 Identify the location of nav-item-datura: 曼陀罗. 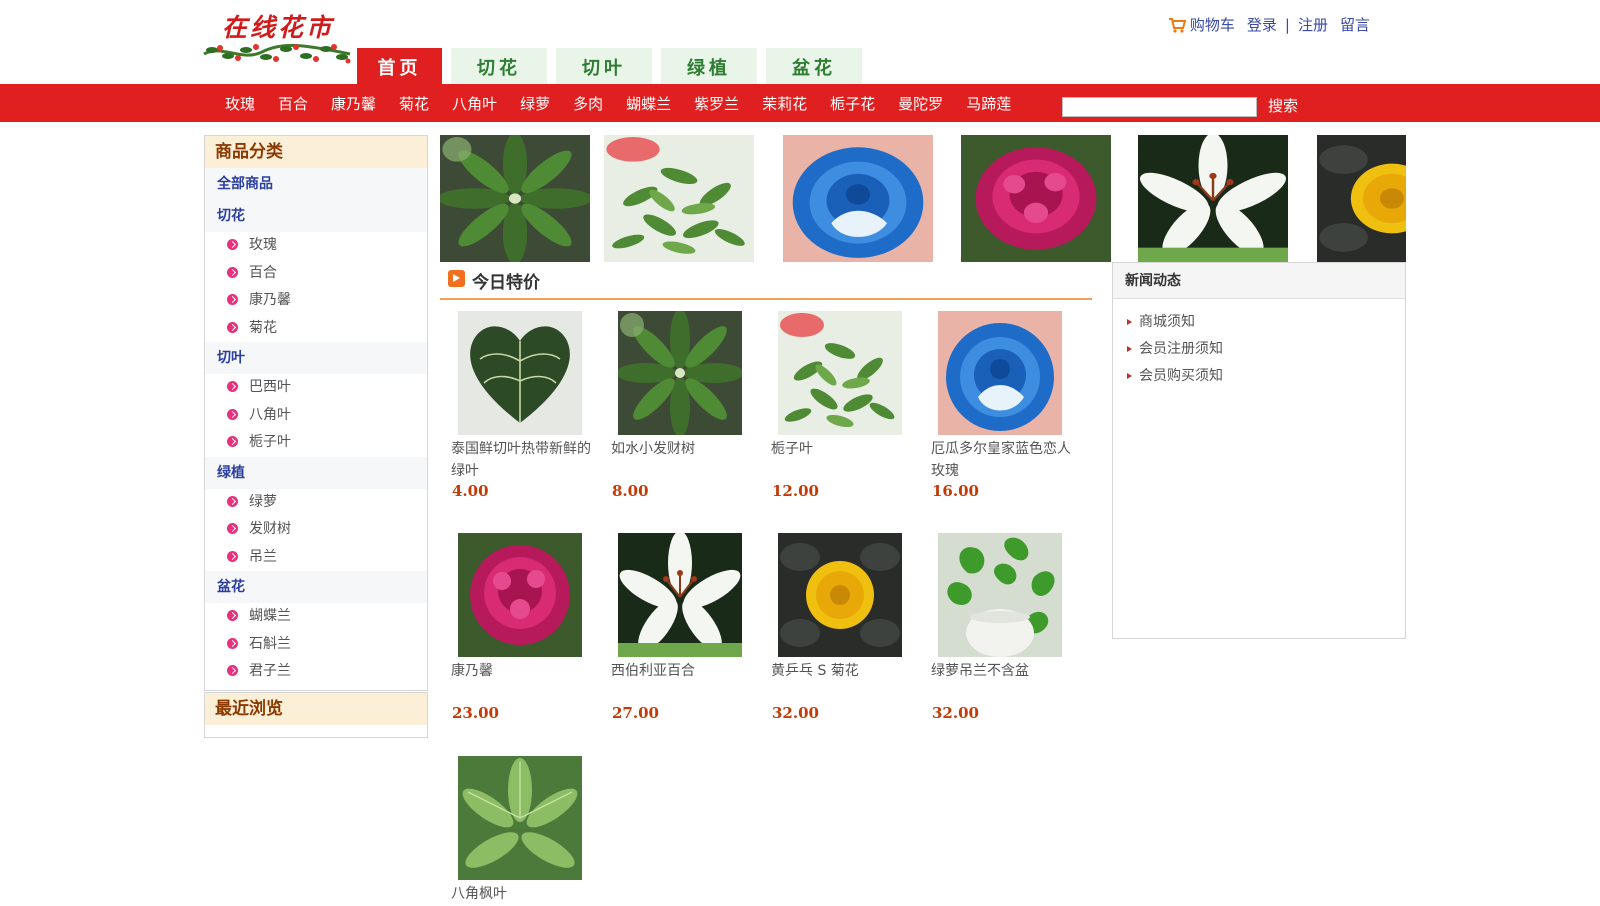
(920, 103).